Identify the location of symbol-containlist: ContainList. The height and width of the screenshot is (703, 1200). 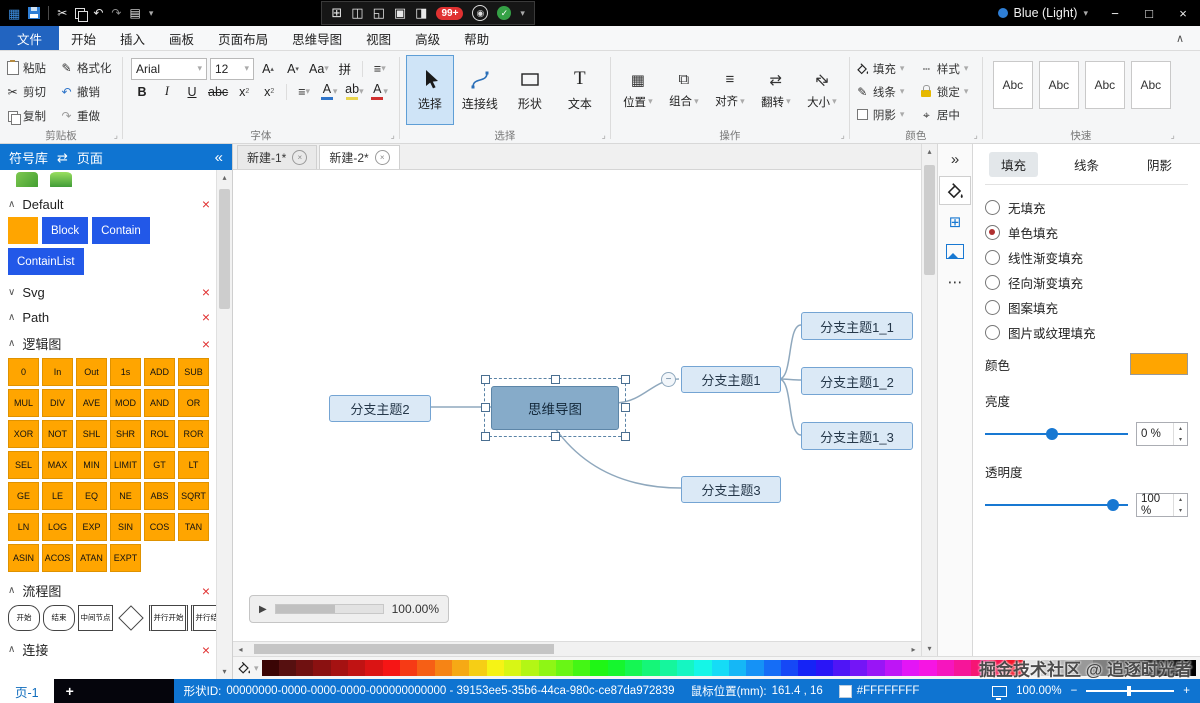
(46, 261).